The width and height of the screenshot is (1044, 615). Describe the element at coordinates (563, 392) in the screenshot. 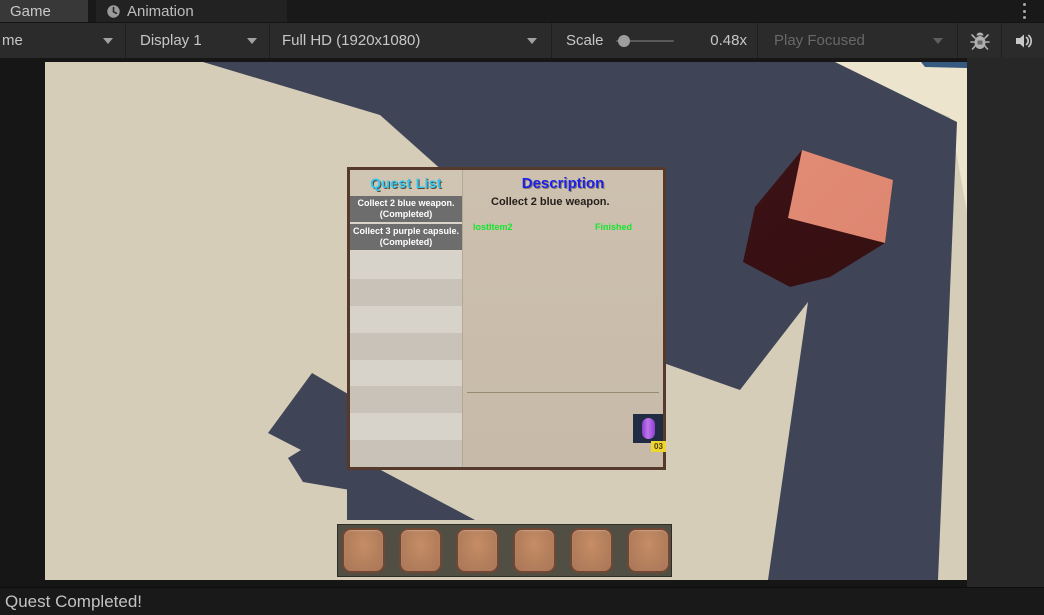

I see `divider` at that location.